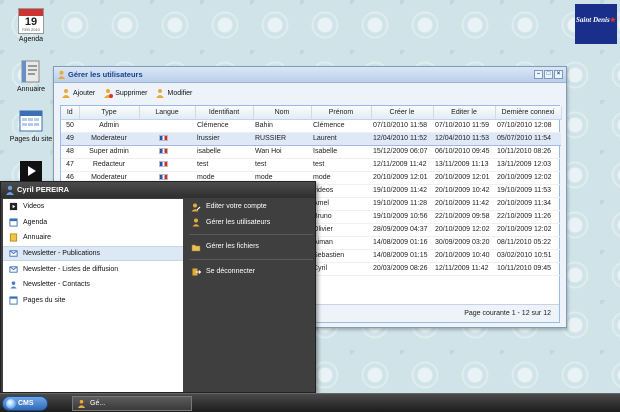 Image resolution: width=620 pixels, height=412 pixels. Describe the element at coordinates (66, 93) in the screenshot. I see `add-user-icon` at that location.